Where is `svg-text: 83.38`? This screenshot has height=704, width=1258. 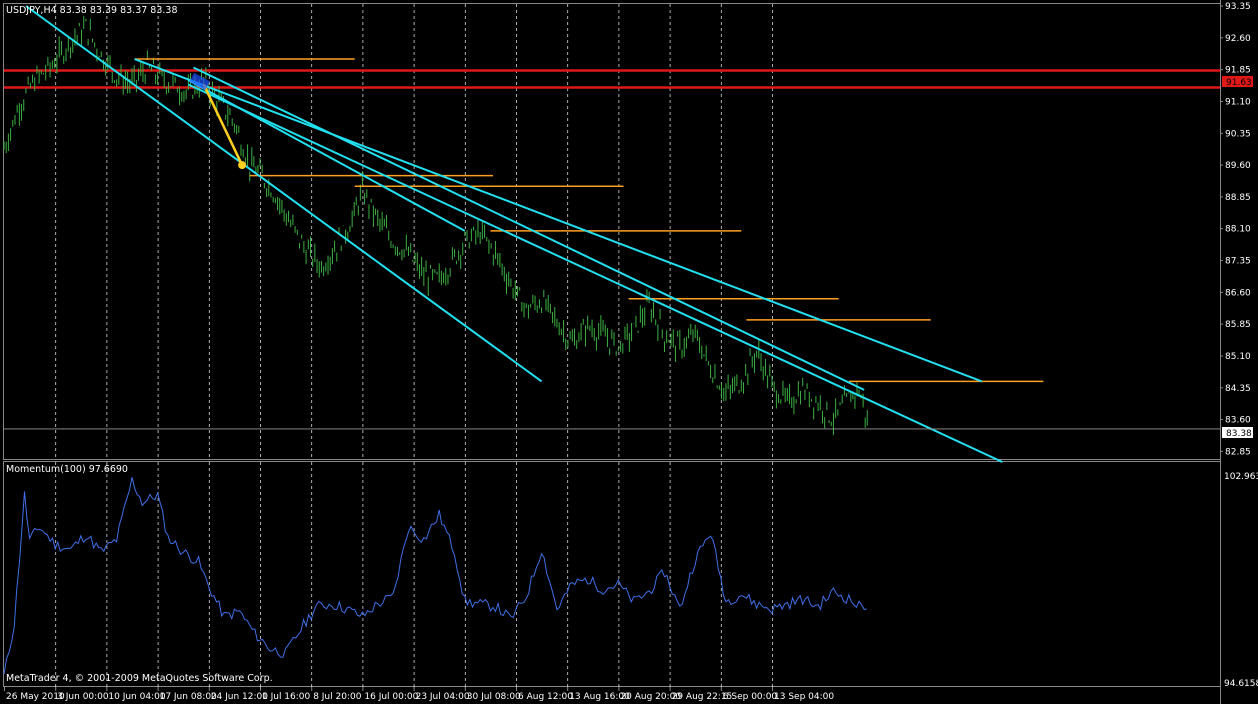 svg-text: 83.38 is located at coordinates (1239, 434).